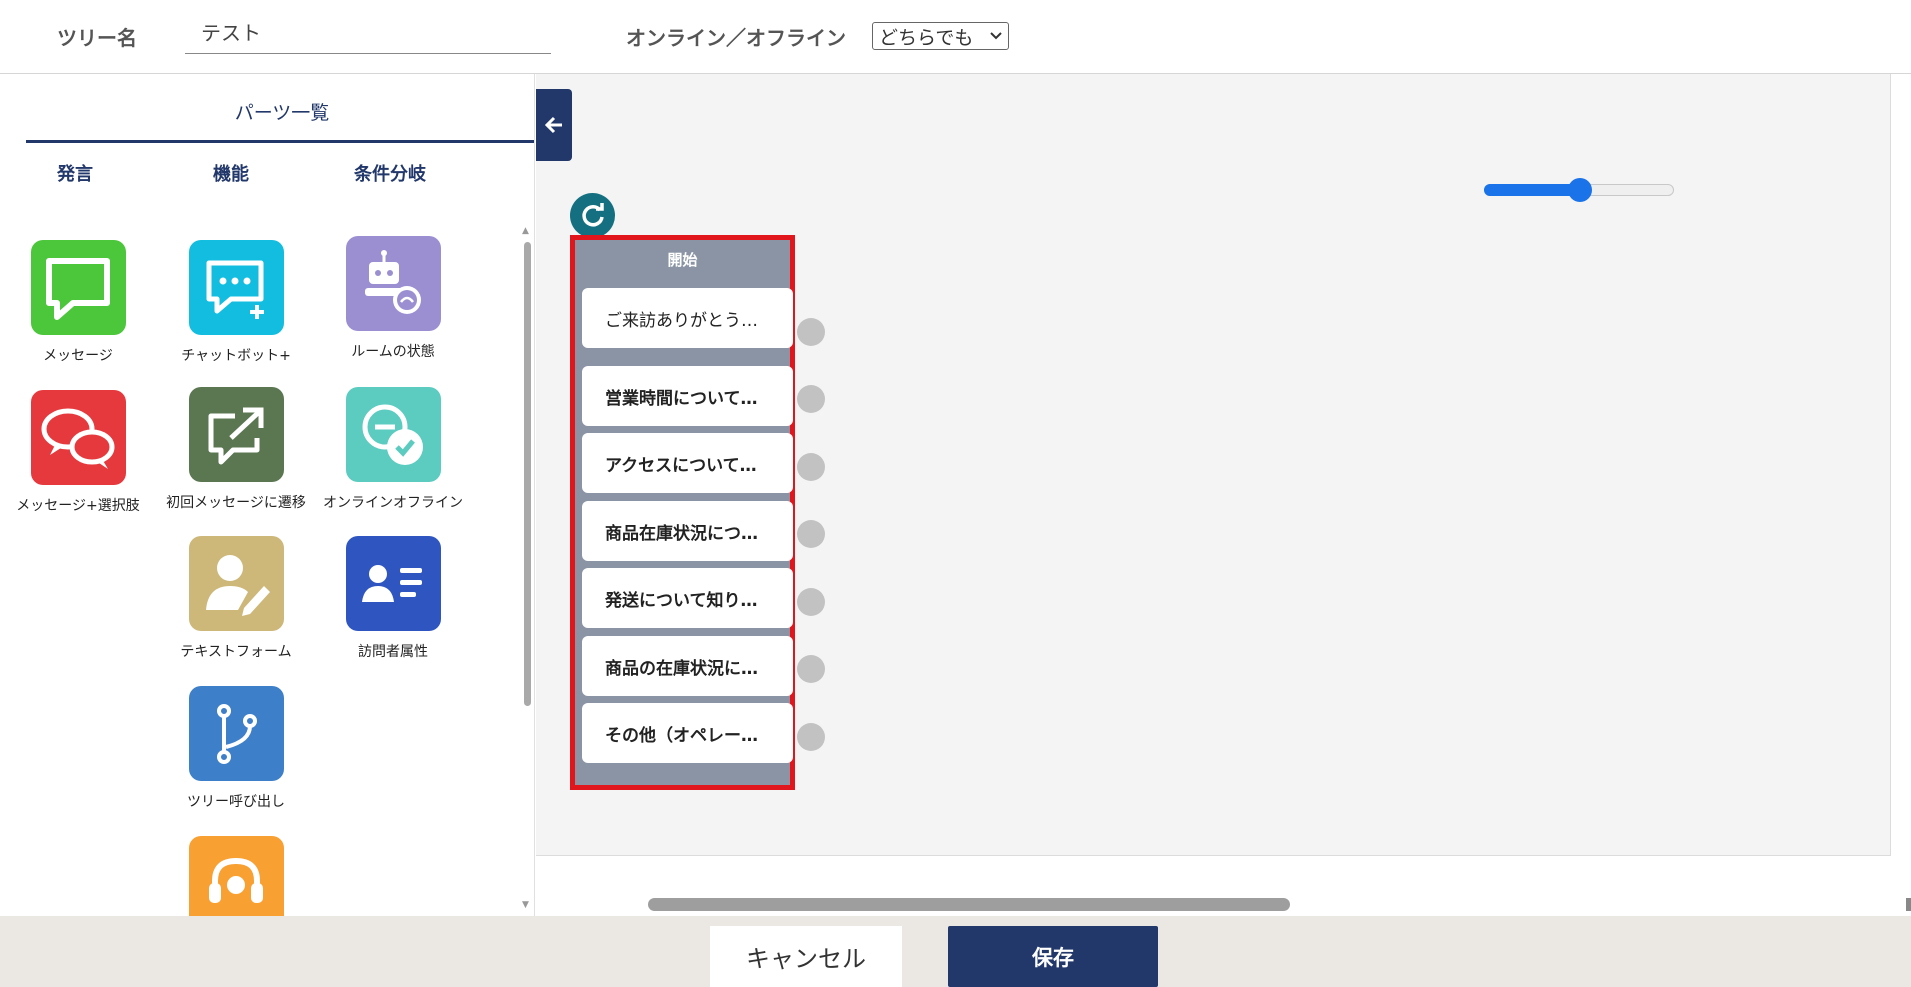  I want to click on chatbot-plus-icon, so click(236, 287).